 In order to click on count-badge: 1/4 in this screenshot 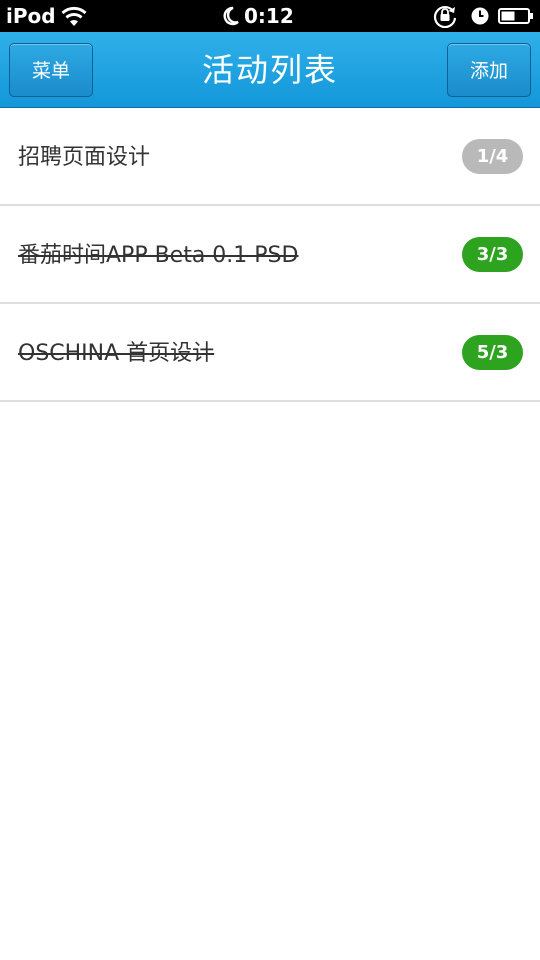, I will do `click(492, 156)`.